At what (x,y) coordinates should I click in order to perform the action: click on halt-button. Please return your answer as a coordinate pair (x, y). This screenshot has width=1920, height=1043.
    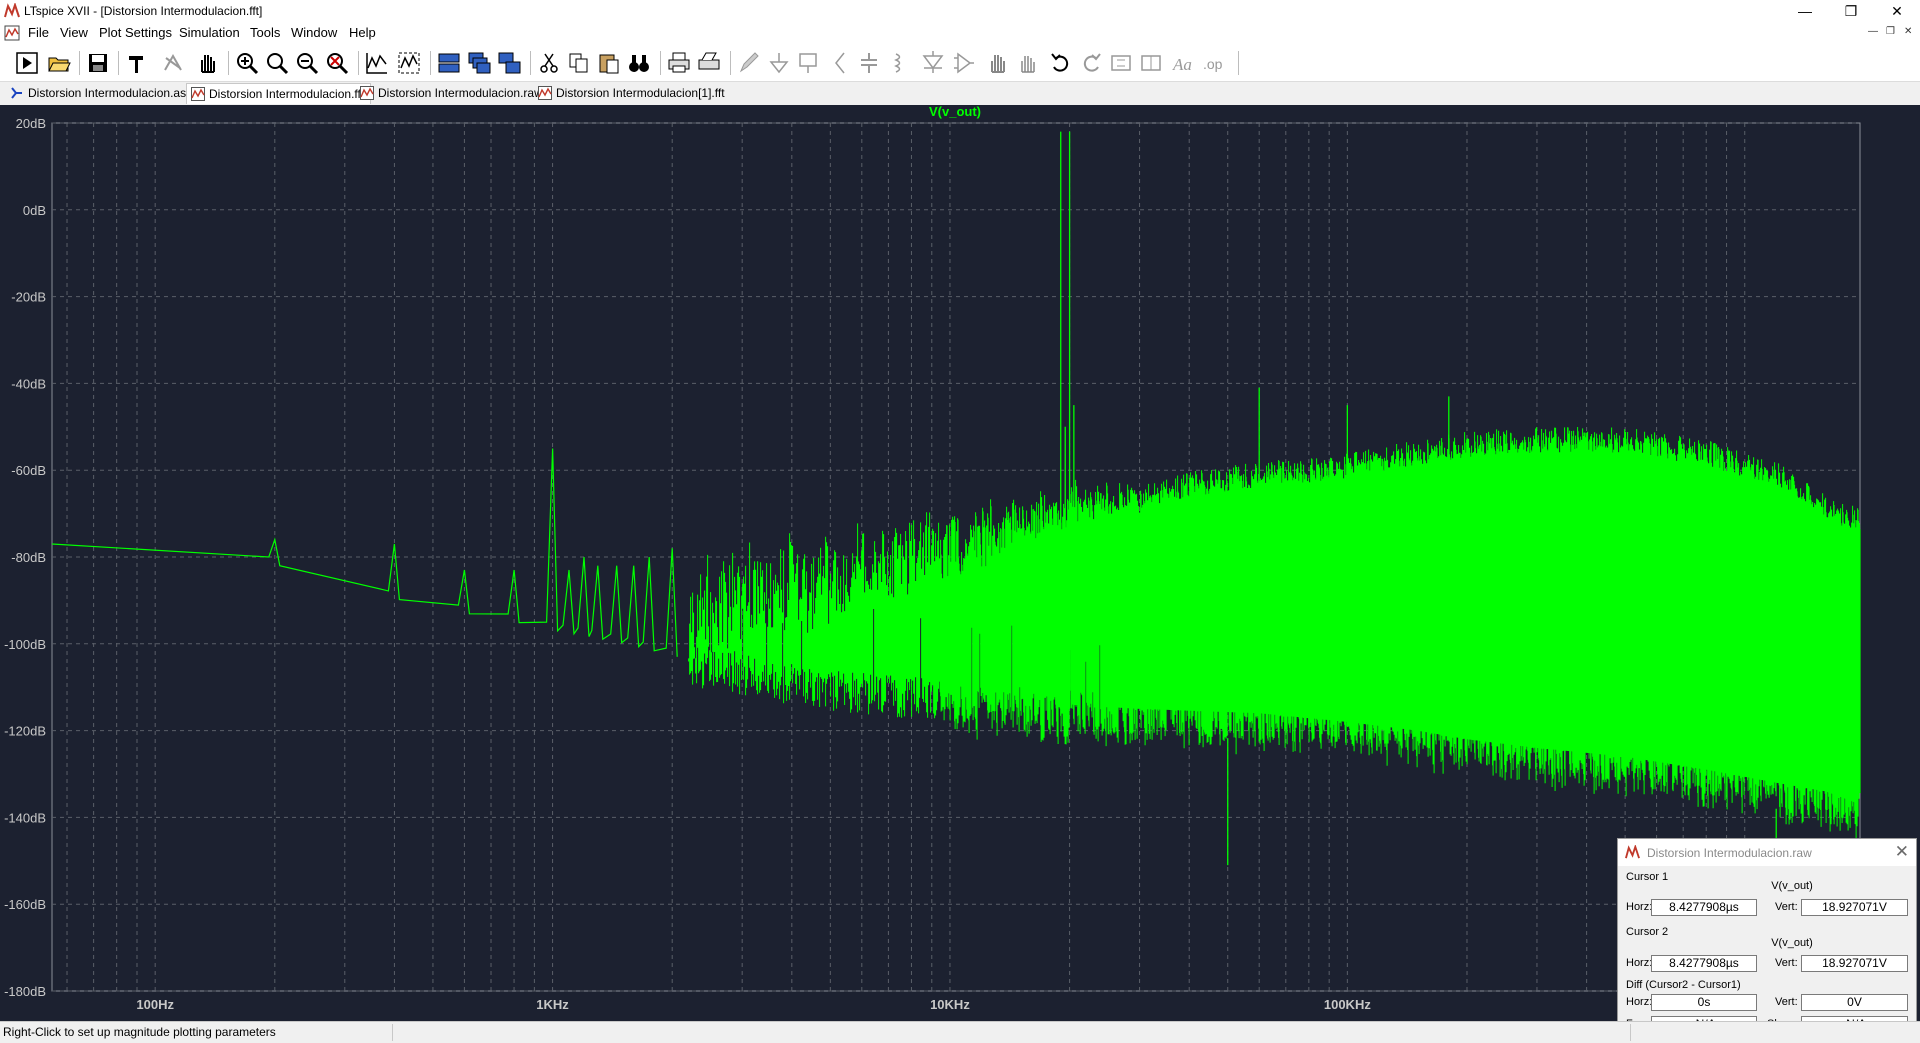
    Looking at the image, I should click on (173, 63).